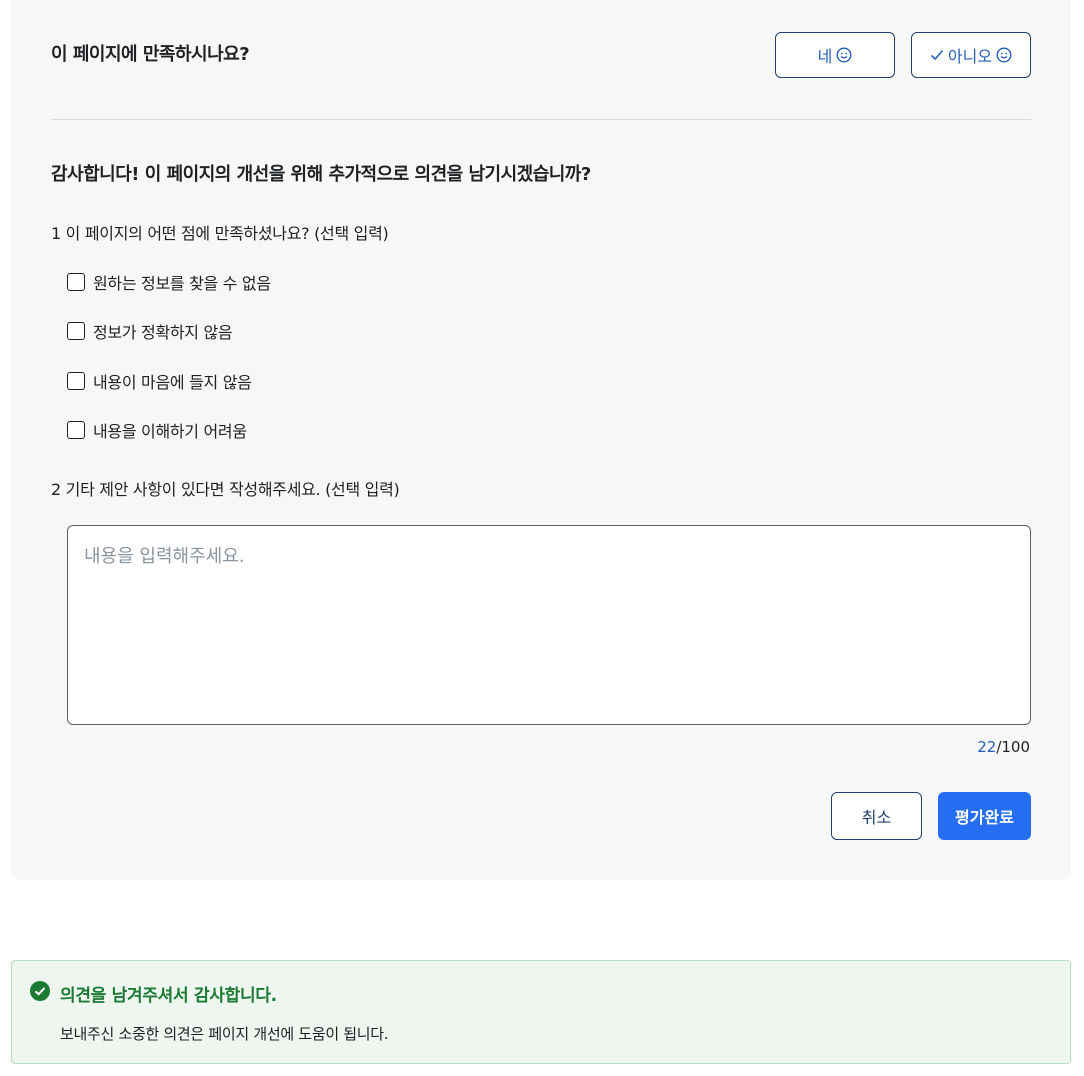 The width and height of the screenshot is (1084, 1076). What do you see at coordinates (825, 56) in the screenshot?
I see `yes-label: 네` at bounding box center [825, 56].